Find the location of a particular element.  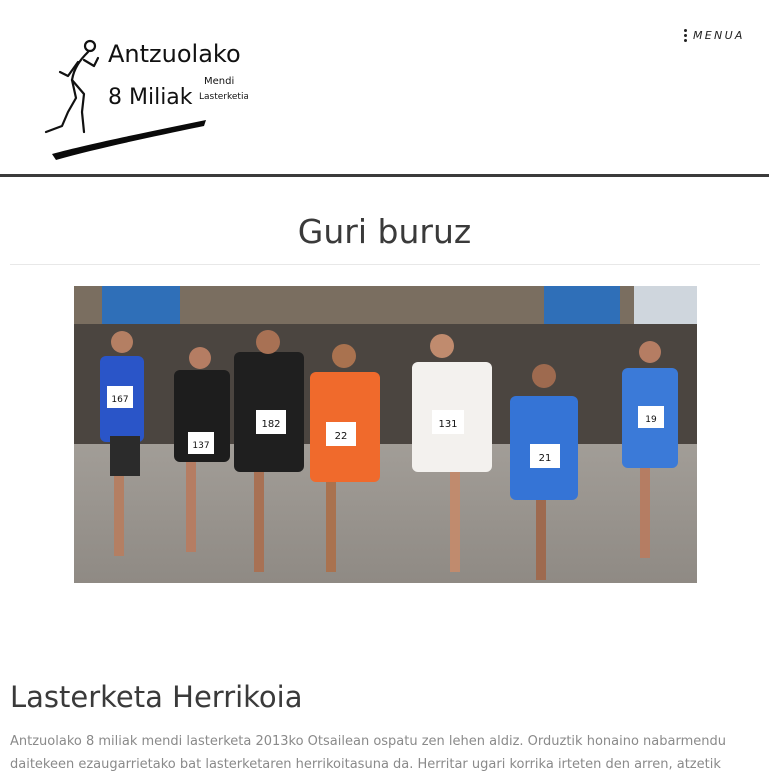

bib-number: 137 is located at coordinates (200, 446).